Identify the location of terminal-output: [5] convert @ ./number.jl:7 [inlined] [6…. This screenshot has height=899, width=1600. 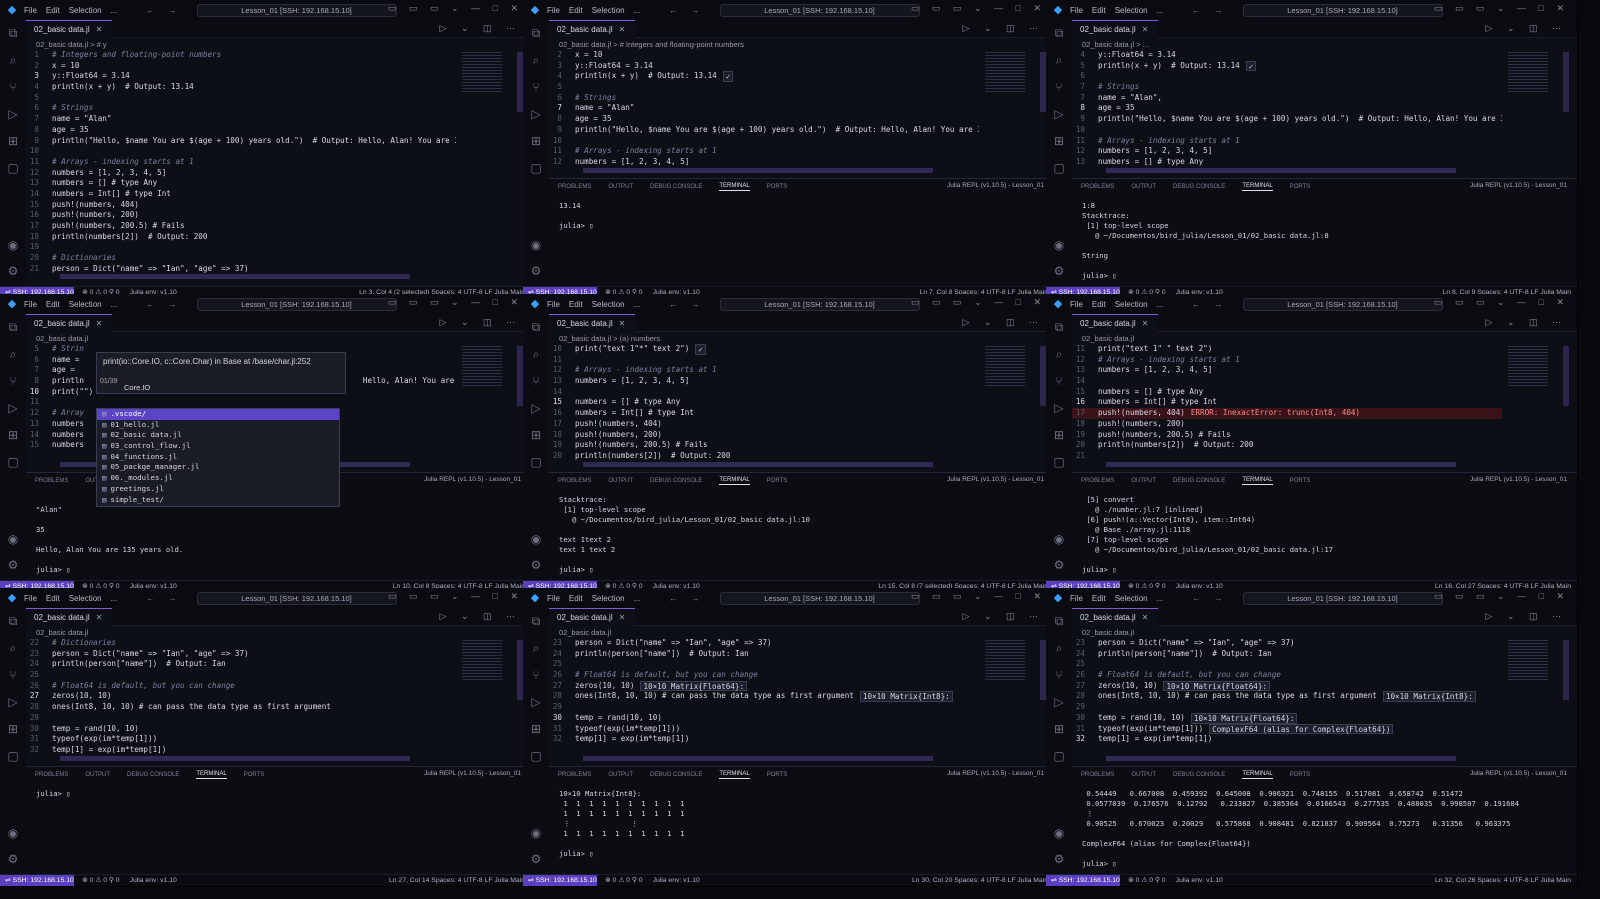
(1324, 535).